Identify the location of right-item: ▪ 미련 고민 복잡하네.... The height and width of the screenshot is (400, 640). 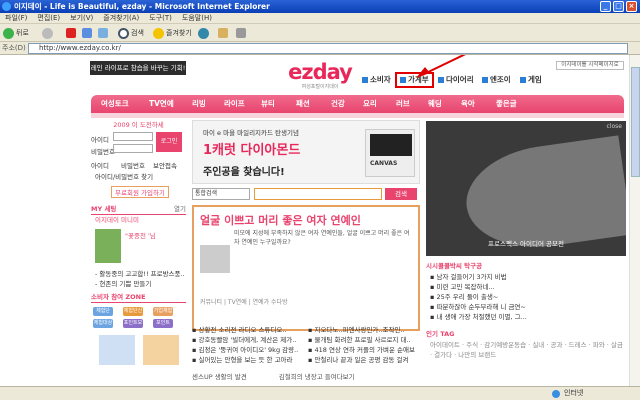
(526, 287).